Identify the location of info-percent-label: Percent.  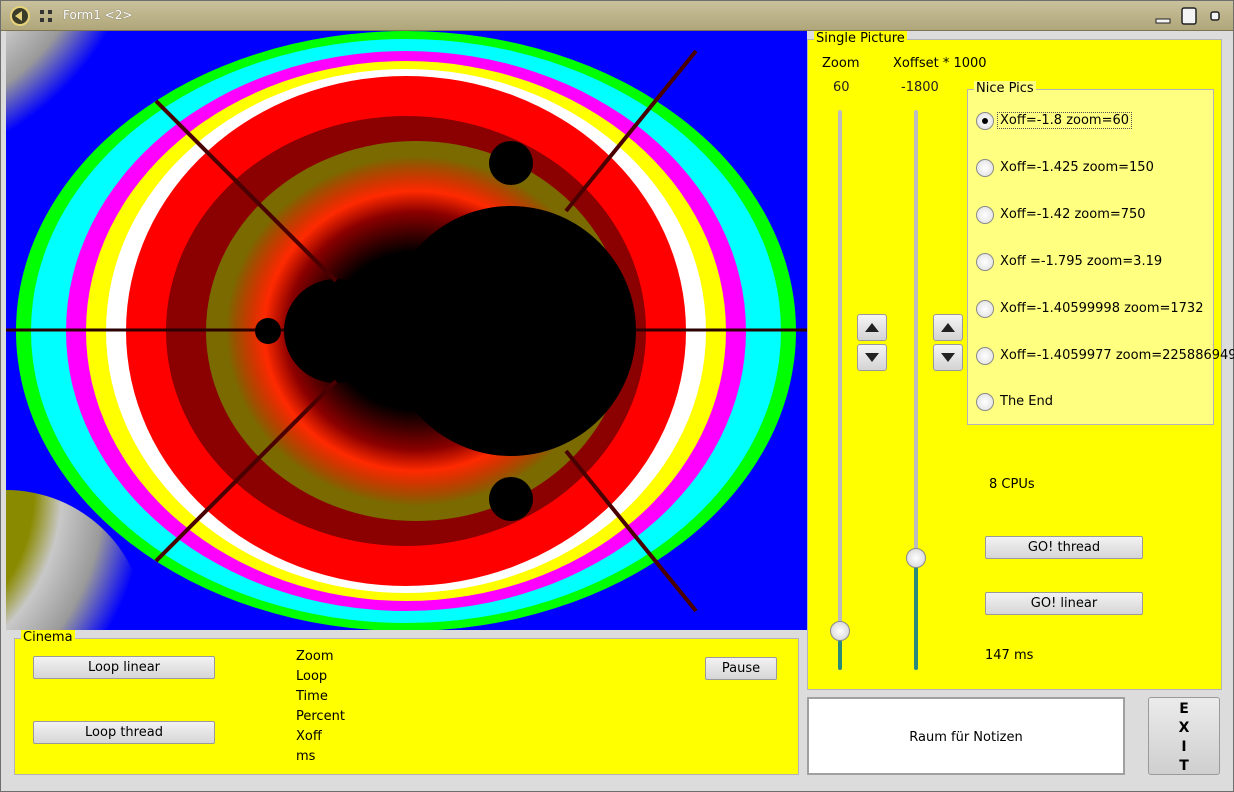
(320, 716).